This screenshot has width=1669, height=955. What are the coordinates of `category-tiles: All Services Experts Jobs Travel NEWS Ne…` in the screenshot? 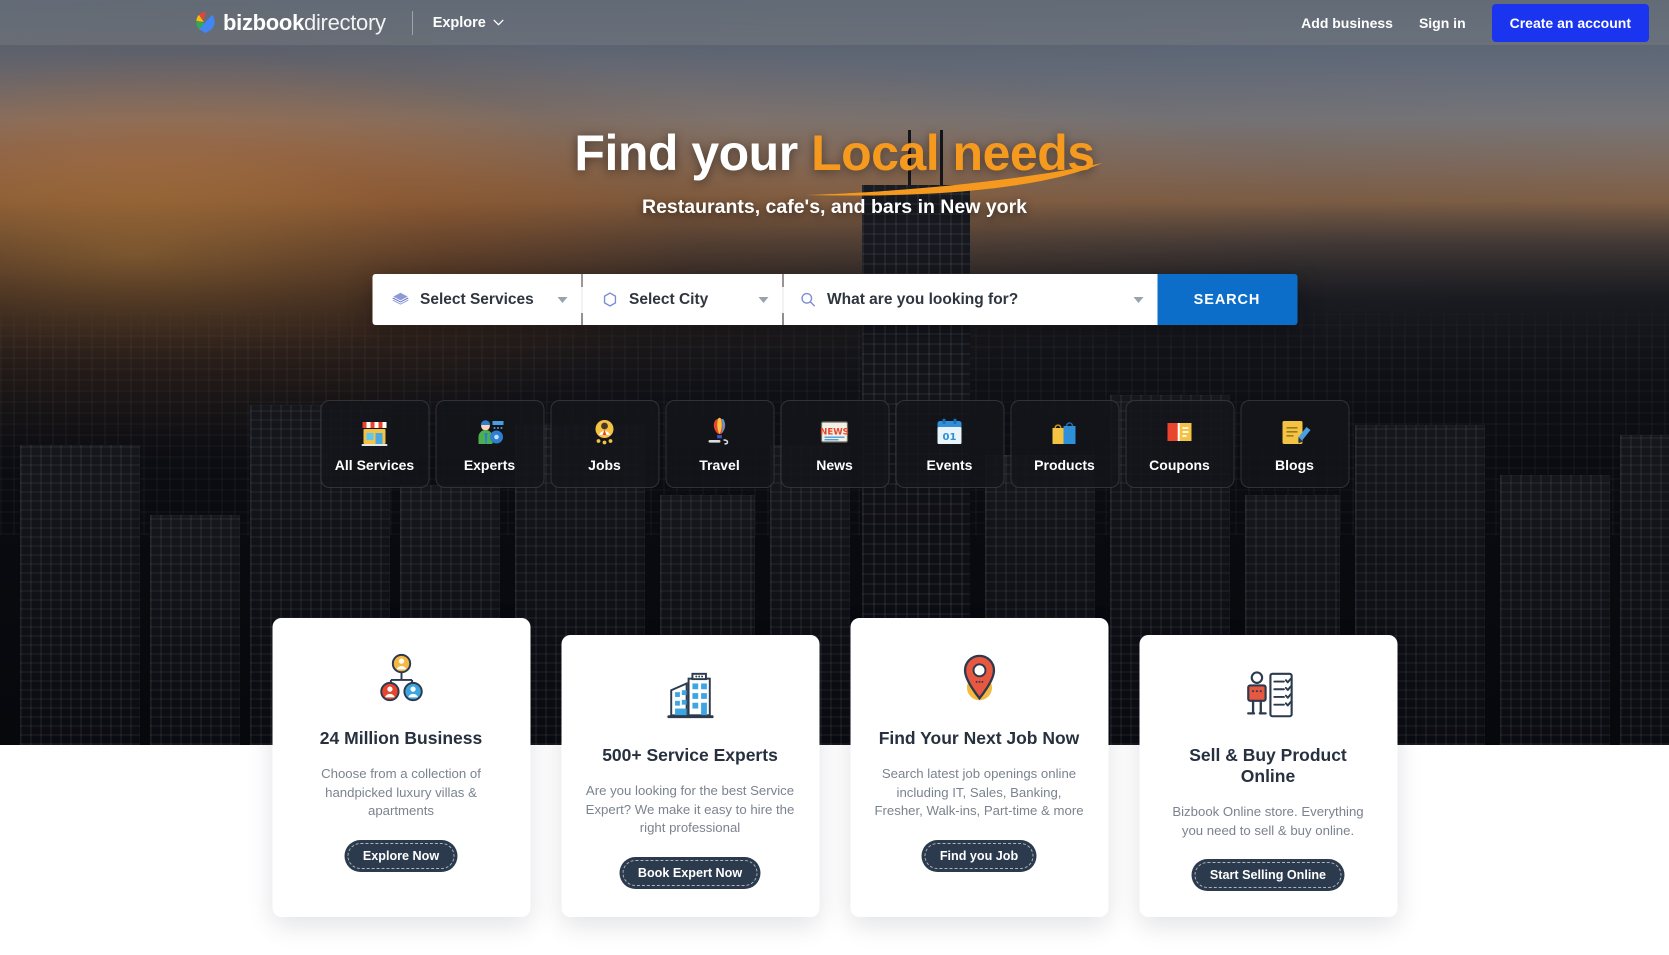 It's located at (834, 444).